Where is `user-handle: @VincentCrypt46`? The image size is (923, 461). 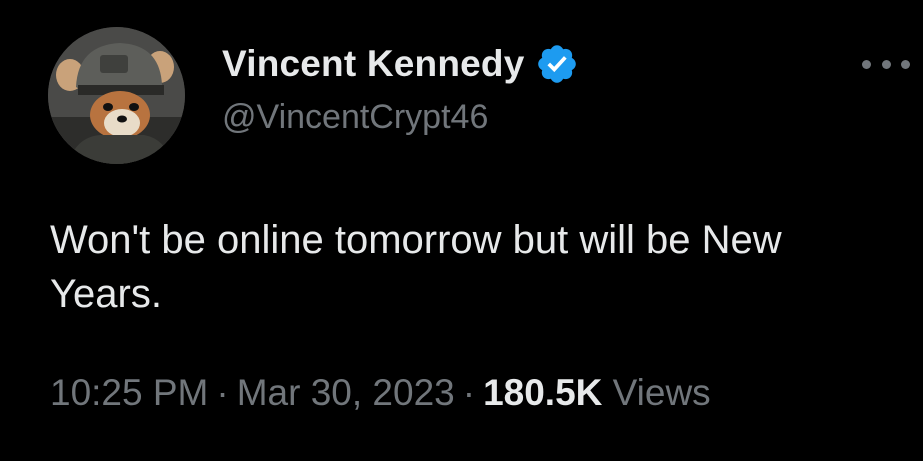 user-handle: @VincentCrypt46 is located at coordinates (355, 117).